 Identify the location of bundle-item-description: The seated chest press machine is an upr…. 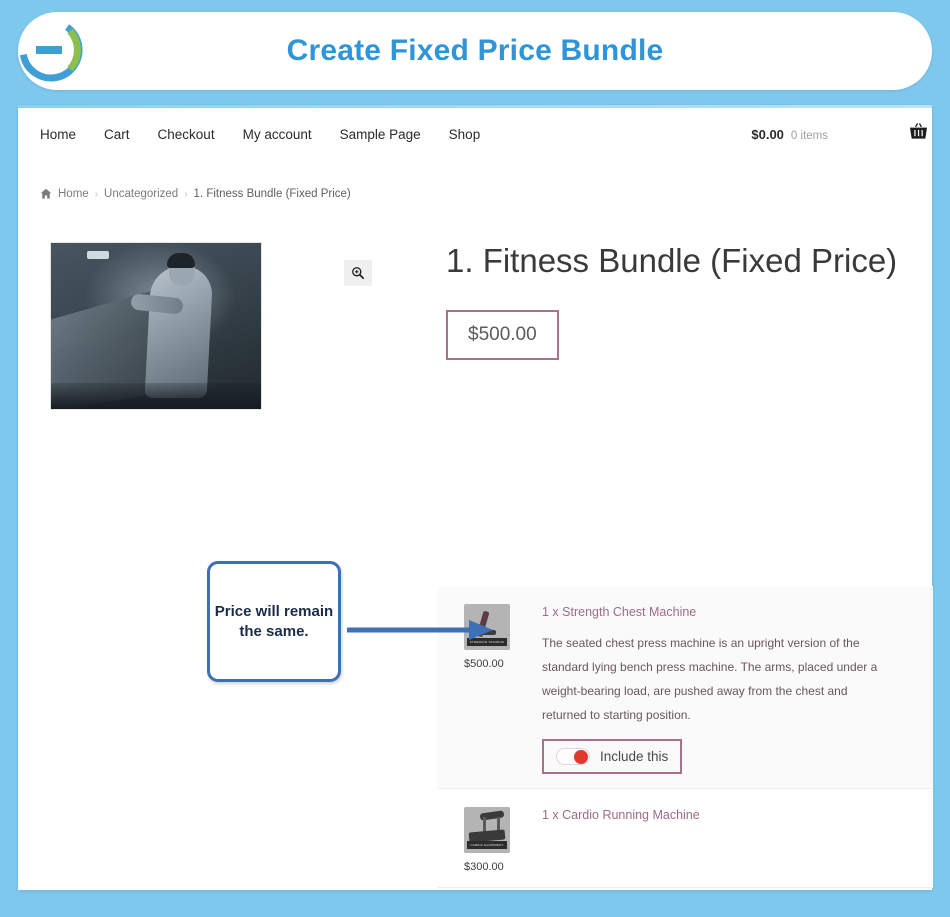
(710, 679).